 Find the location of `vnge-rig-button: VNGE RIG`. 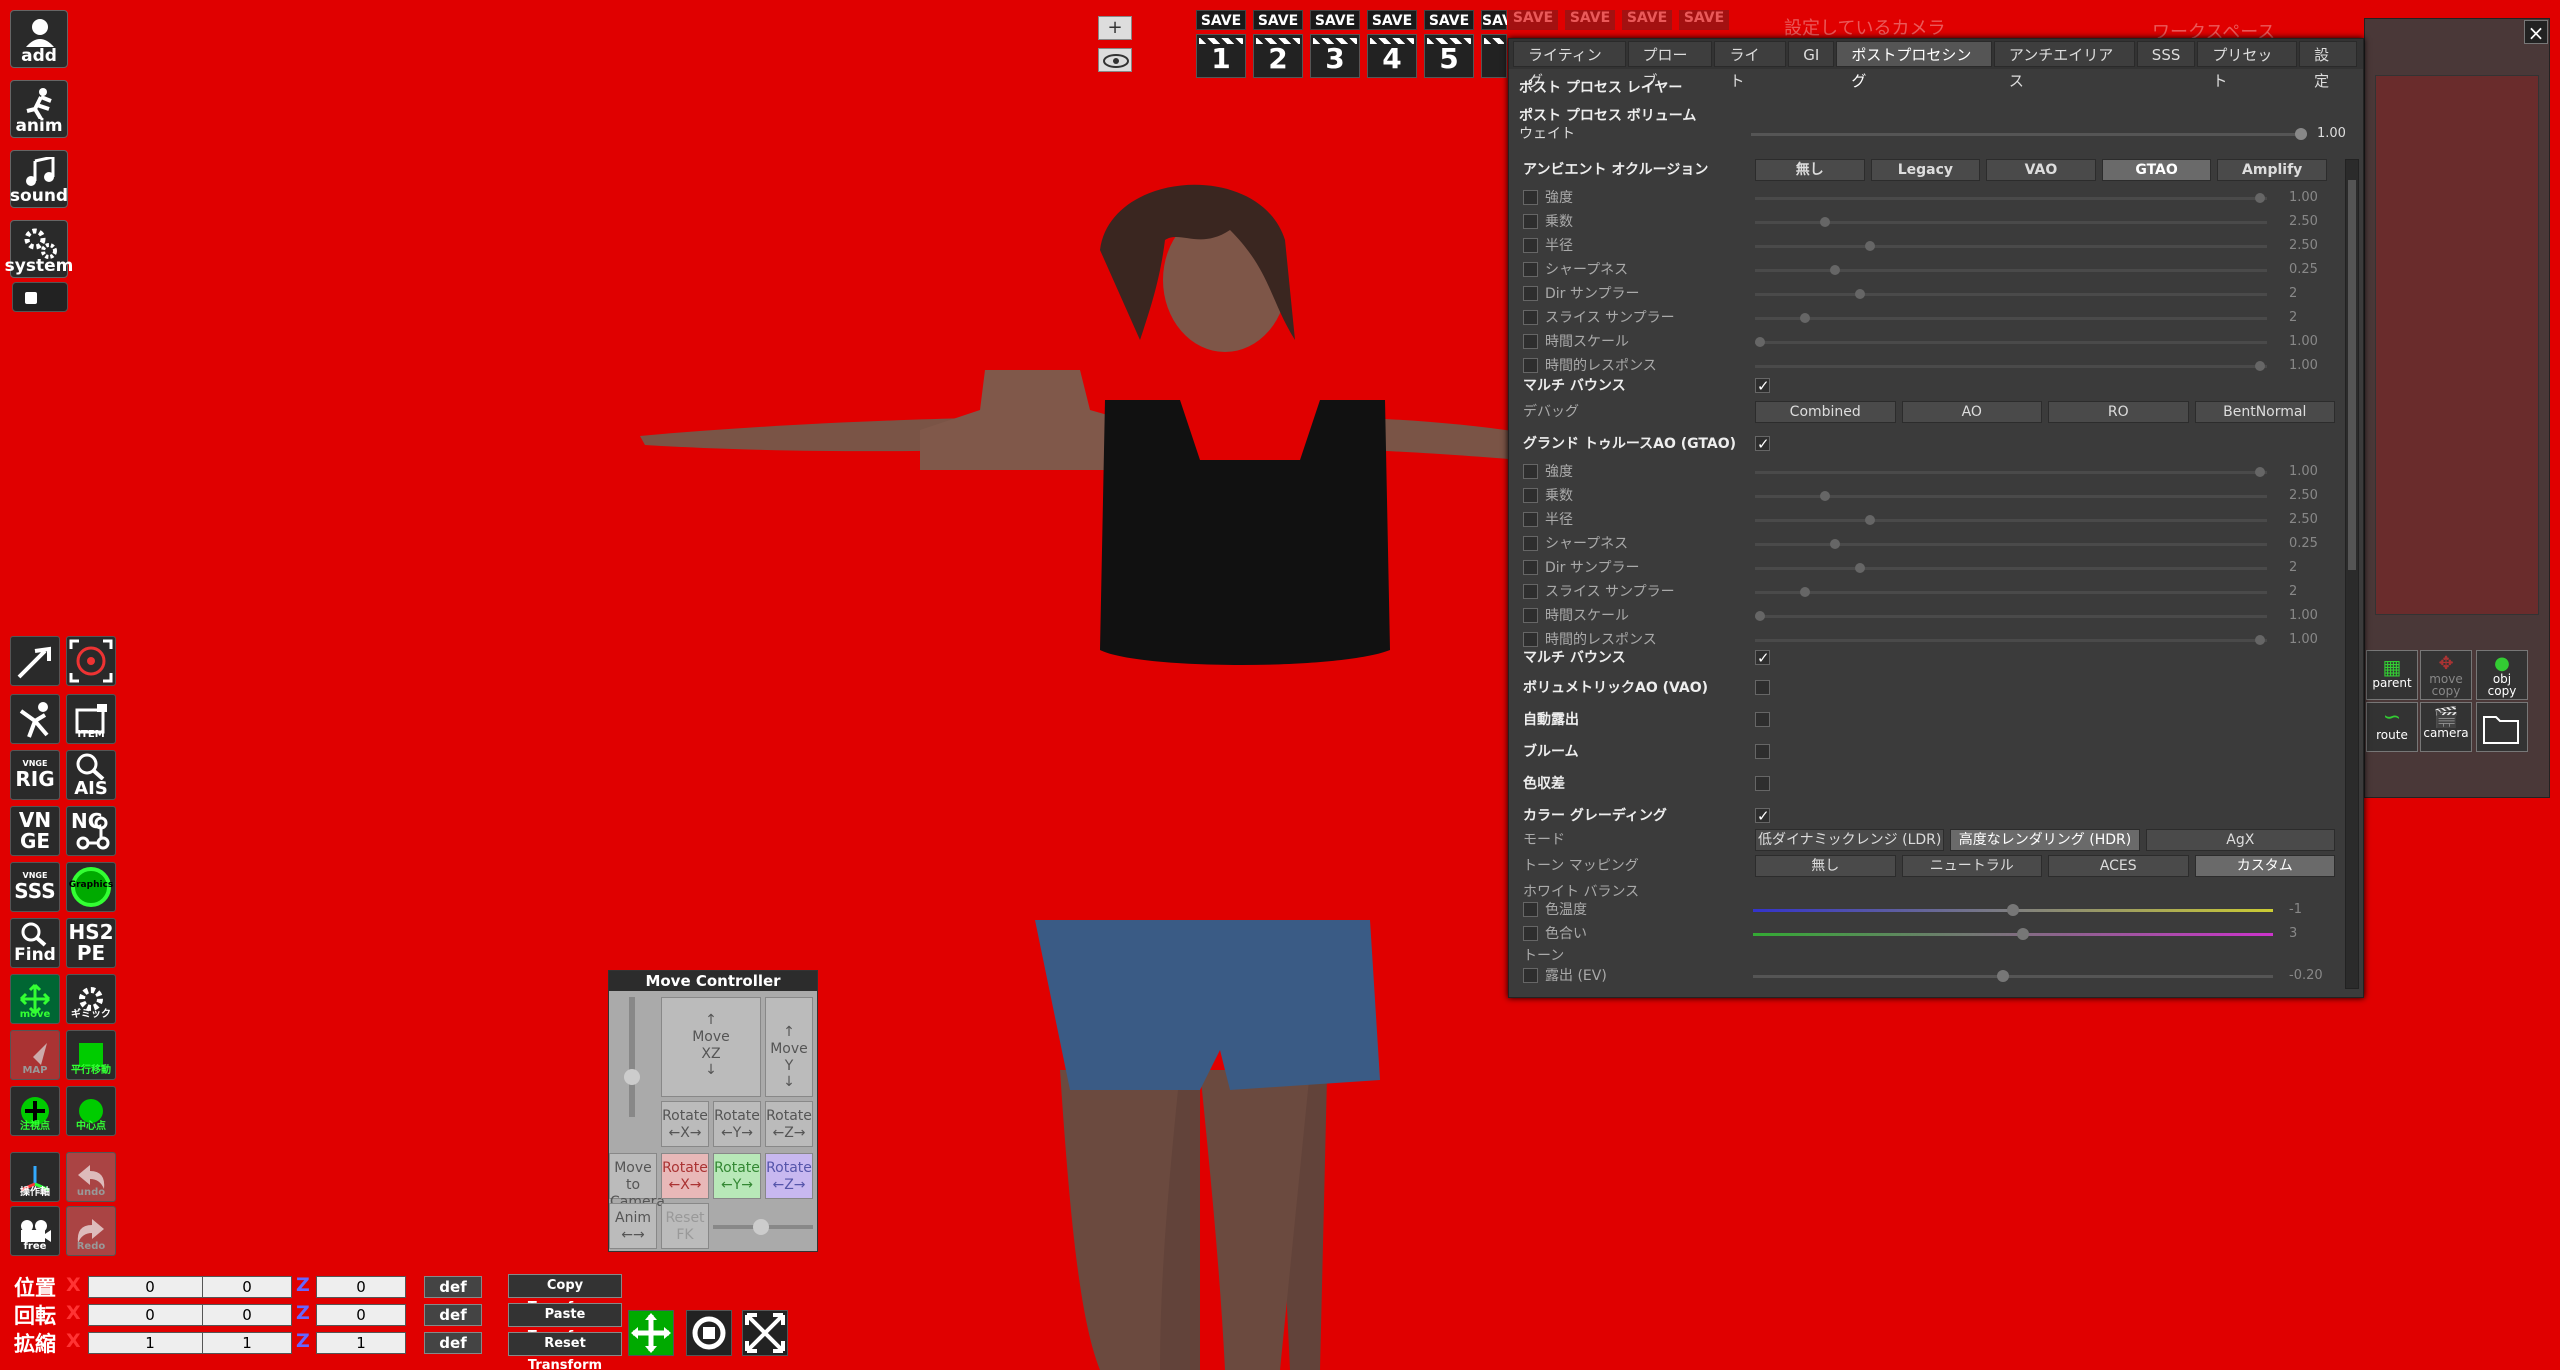

vnge-rig-button: VNGE RIG is located at coordinates (35, 775).